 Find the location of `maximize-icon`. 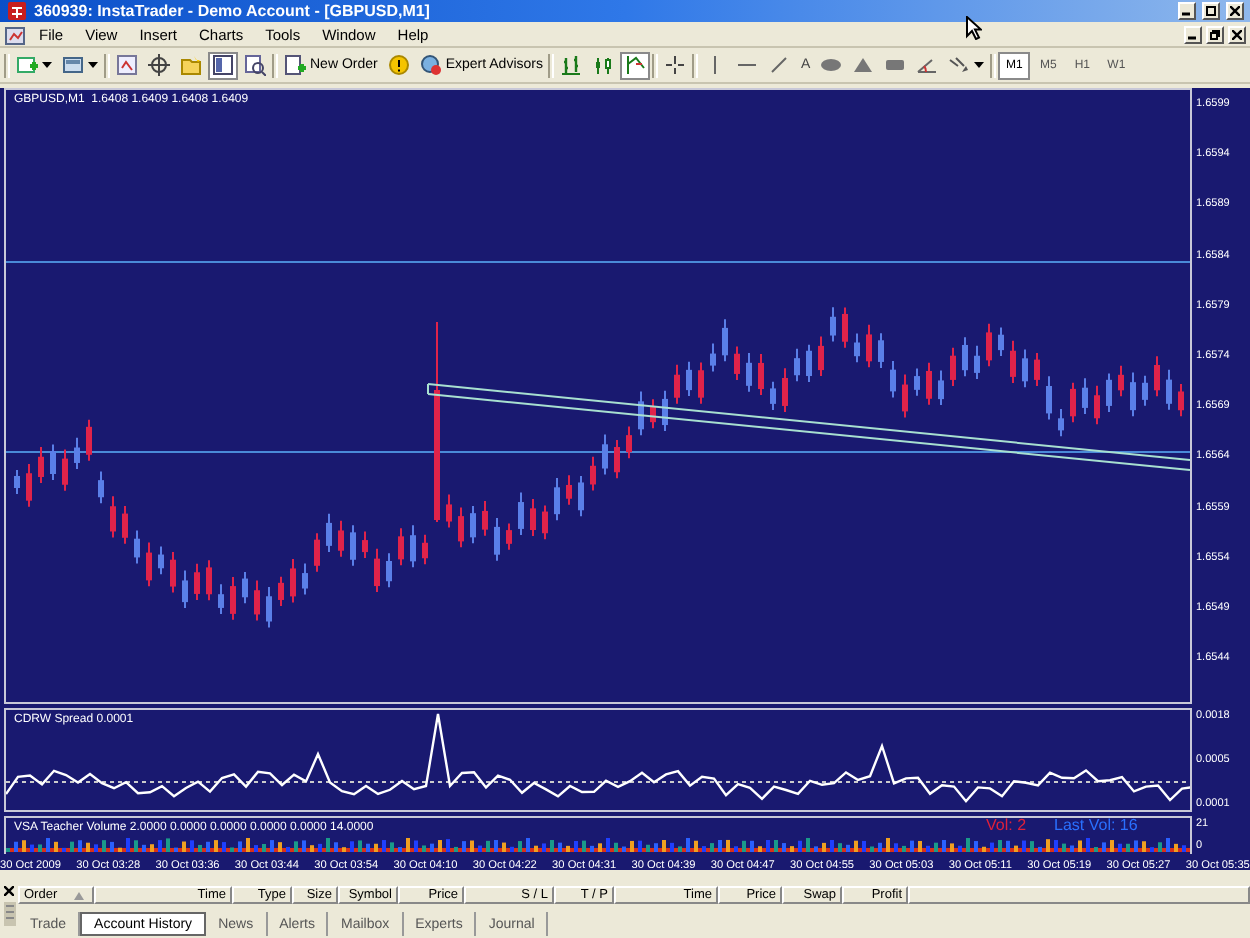

maximize-icon is located at coordinates (1211, 11).